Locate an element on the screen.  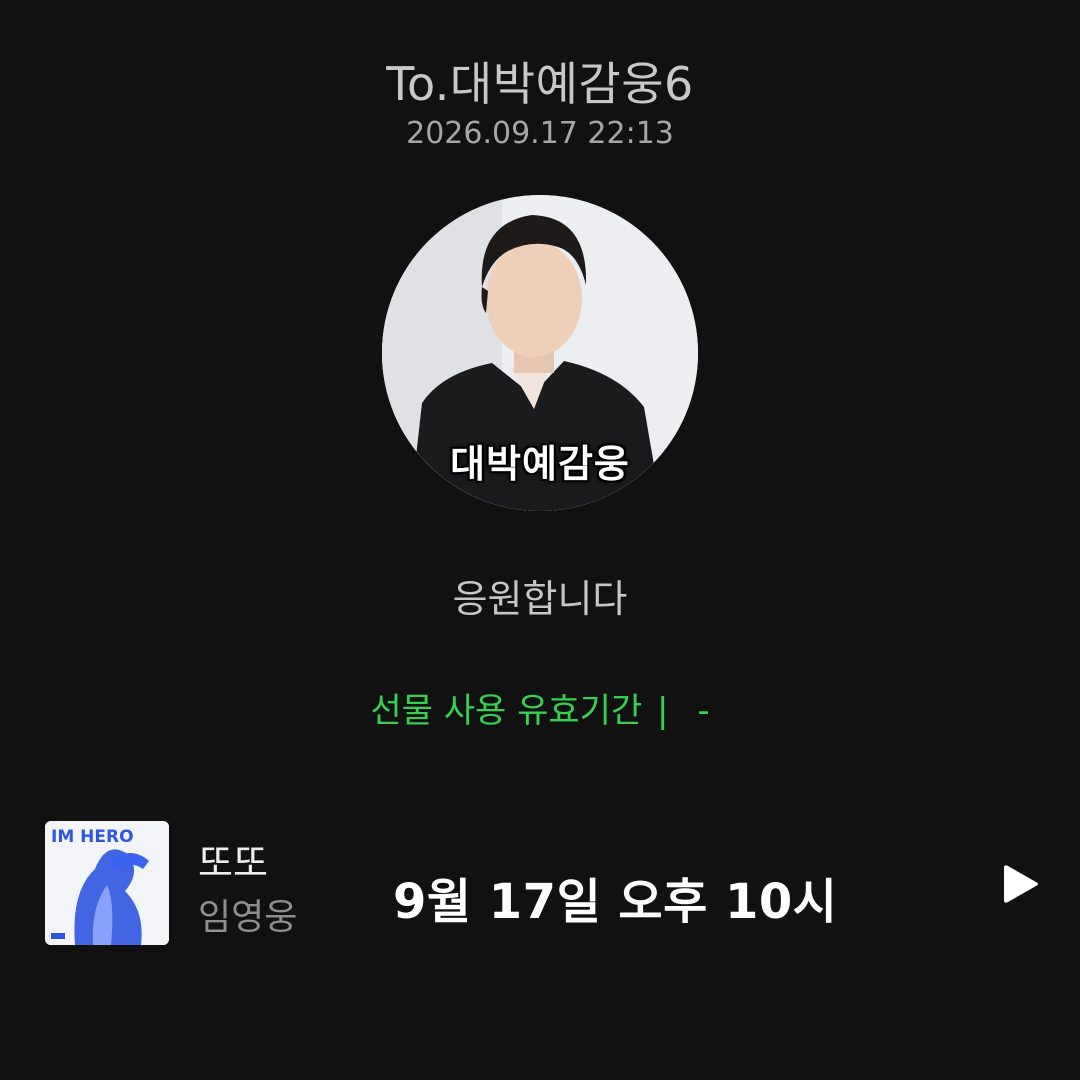
gift-validity-period: 선물 사용 유효기간 | - is located at coordinates (540, 707).